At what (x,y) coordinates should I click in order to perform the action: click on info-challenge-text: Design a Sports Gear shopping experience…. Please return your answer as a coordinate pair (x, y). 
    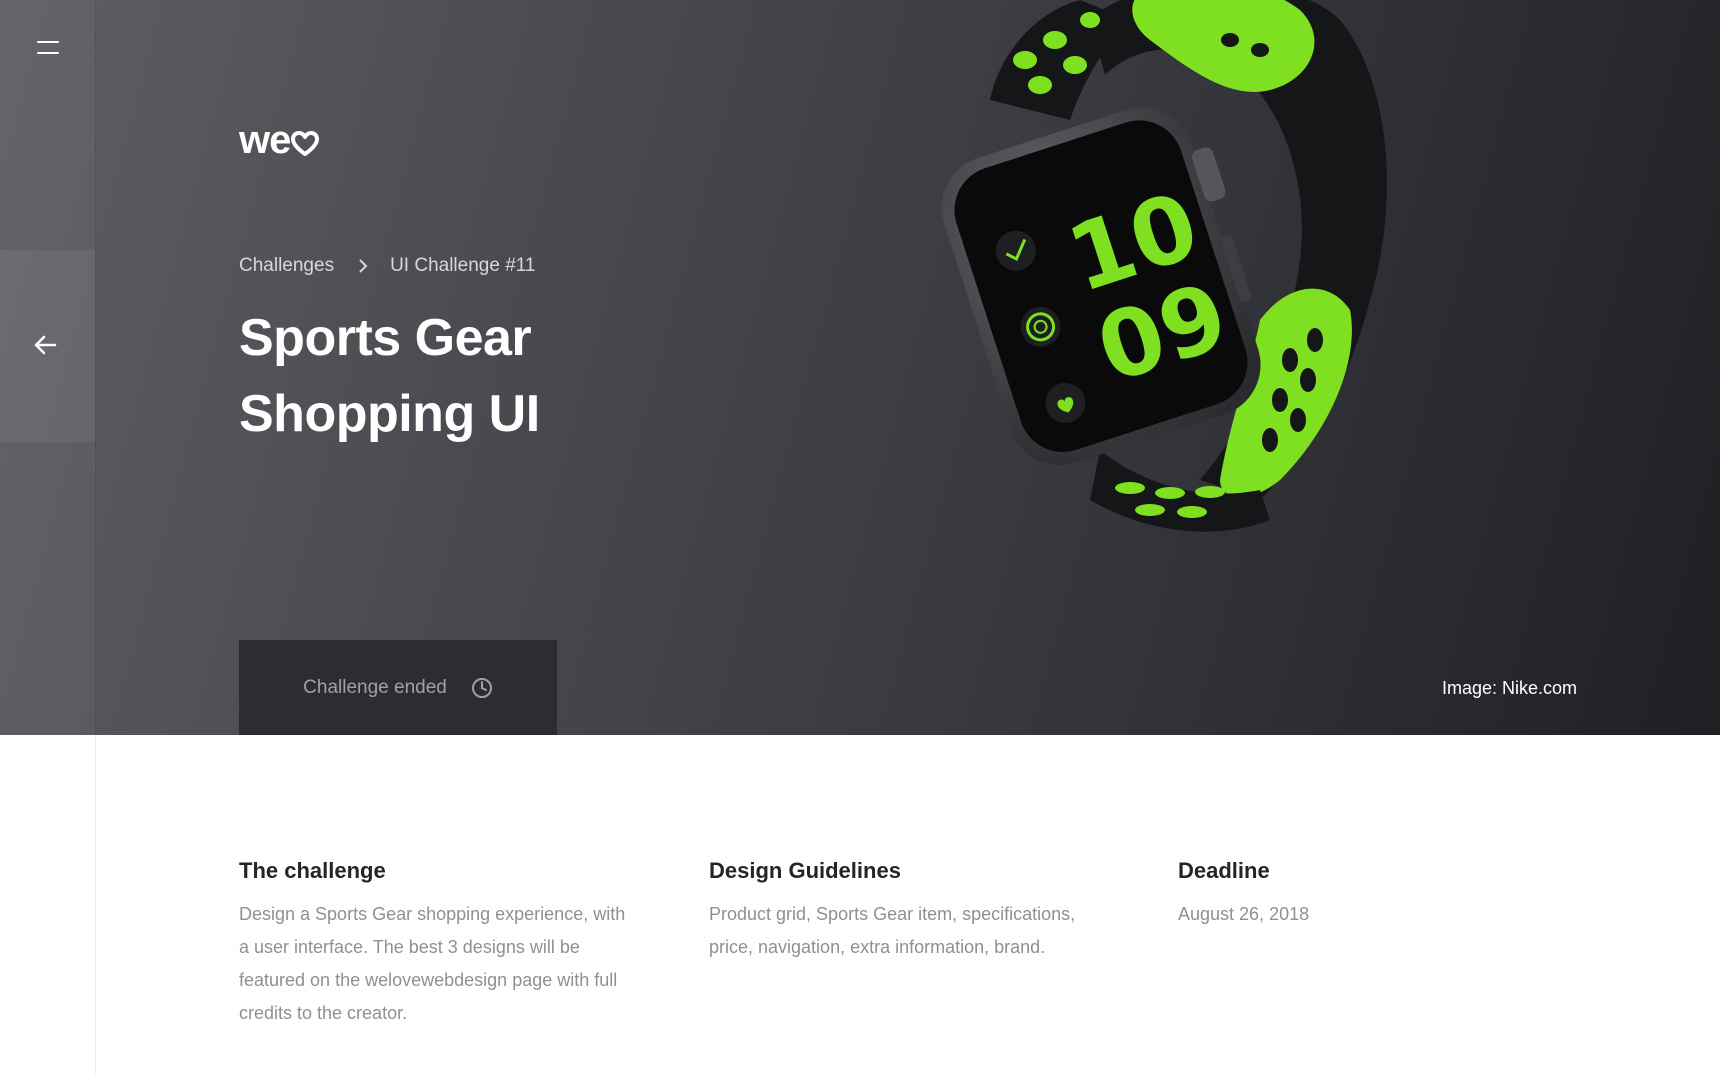
    Looking at the image, I should click on (432, 963).